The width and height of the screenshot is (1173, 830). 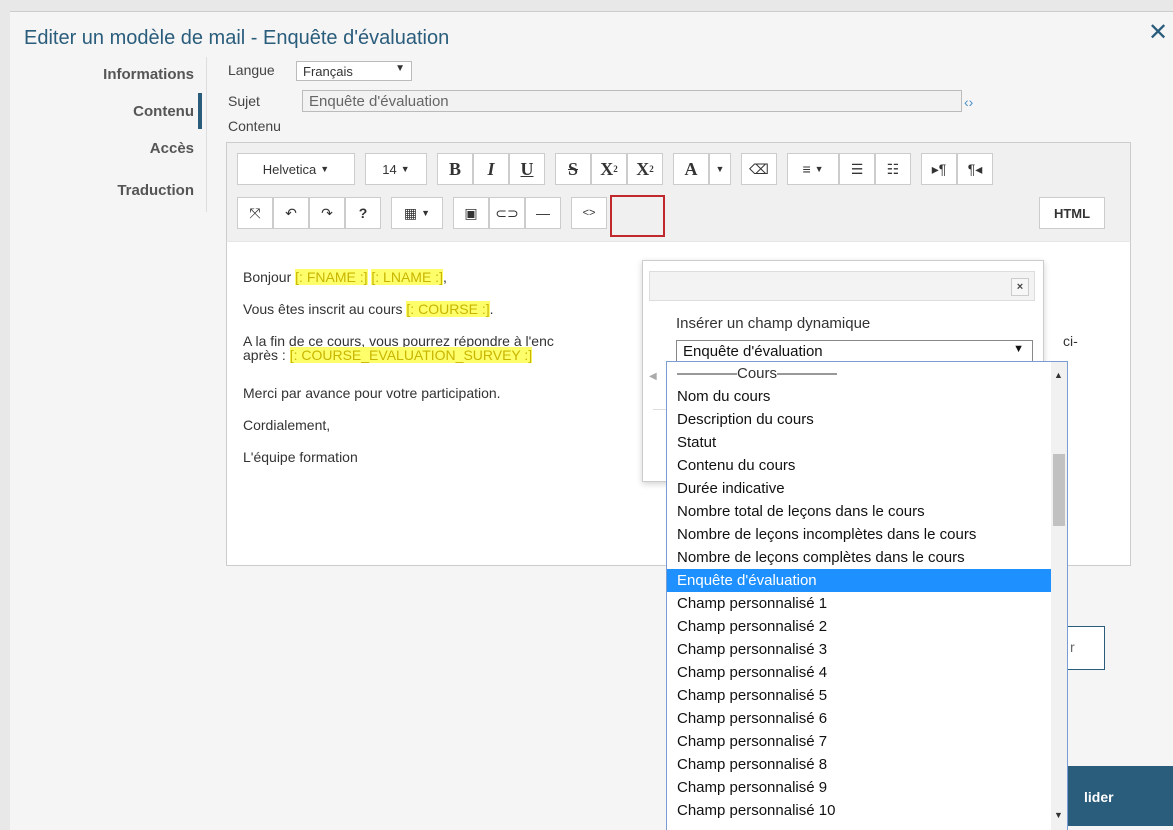 I want to click on sujet-label: Sujet, so click(x=244, y=101).